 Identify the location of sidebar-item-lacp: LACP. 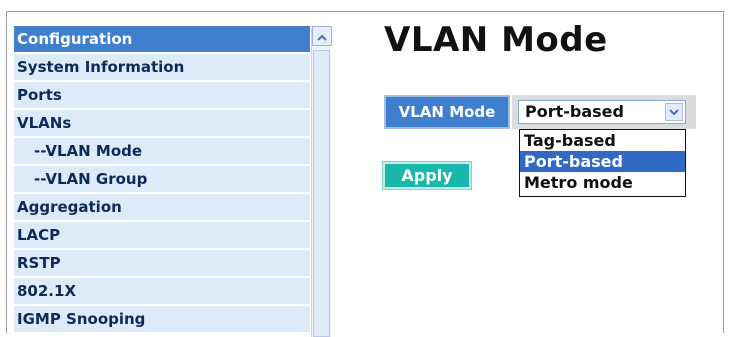
(162, 235).